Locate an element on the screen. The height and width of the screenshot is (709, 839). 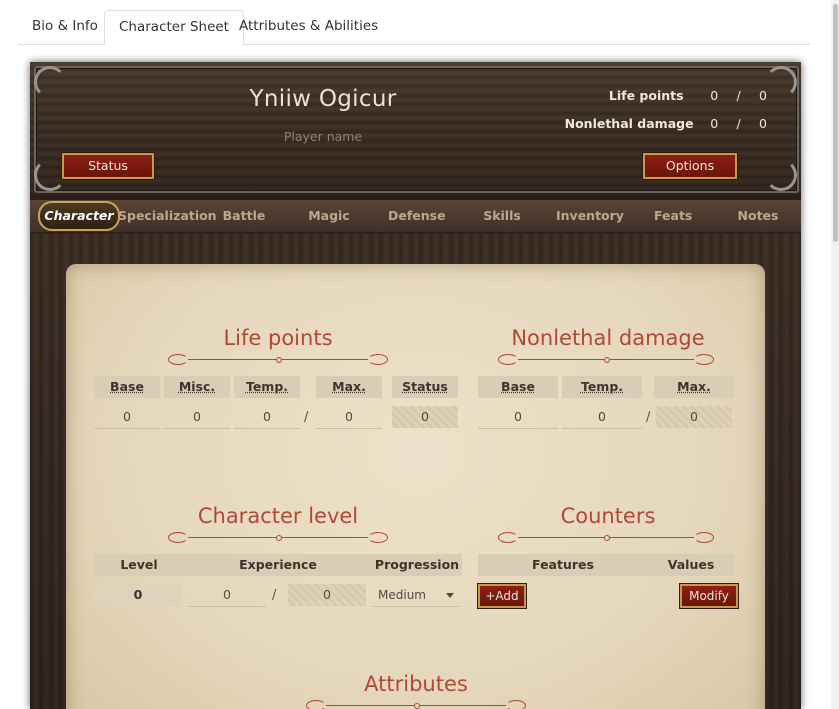
progression-value: Medium is located at coordinates (402, 595).